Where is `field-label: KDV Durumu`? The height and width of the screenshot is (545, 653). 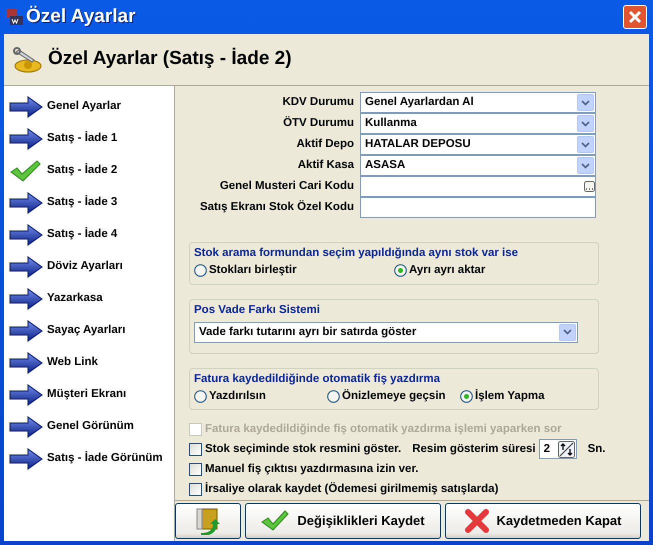
field-label: KDV Durumu is located at coordinates (318, 102).